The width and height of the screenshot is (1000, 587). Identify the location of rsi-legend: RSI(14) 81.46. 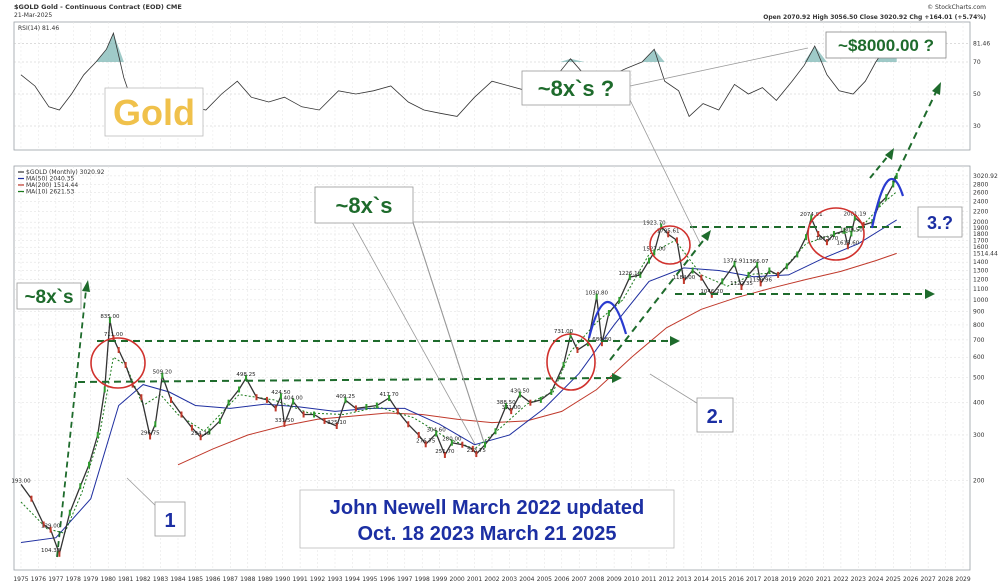
(38, 28).